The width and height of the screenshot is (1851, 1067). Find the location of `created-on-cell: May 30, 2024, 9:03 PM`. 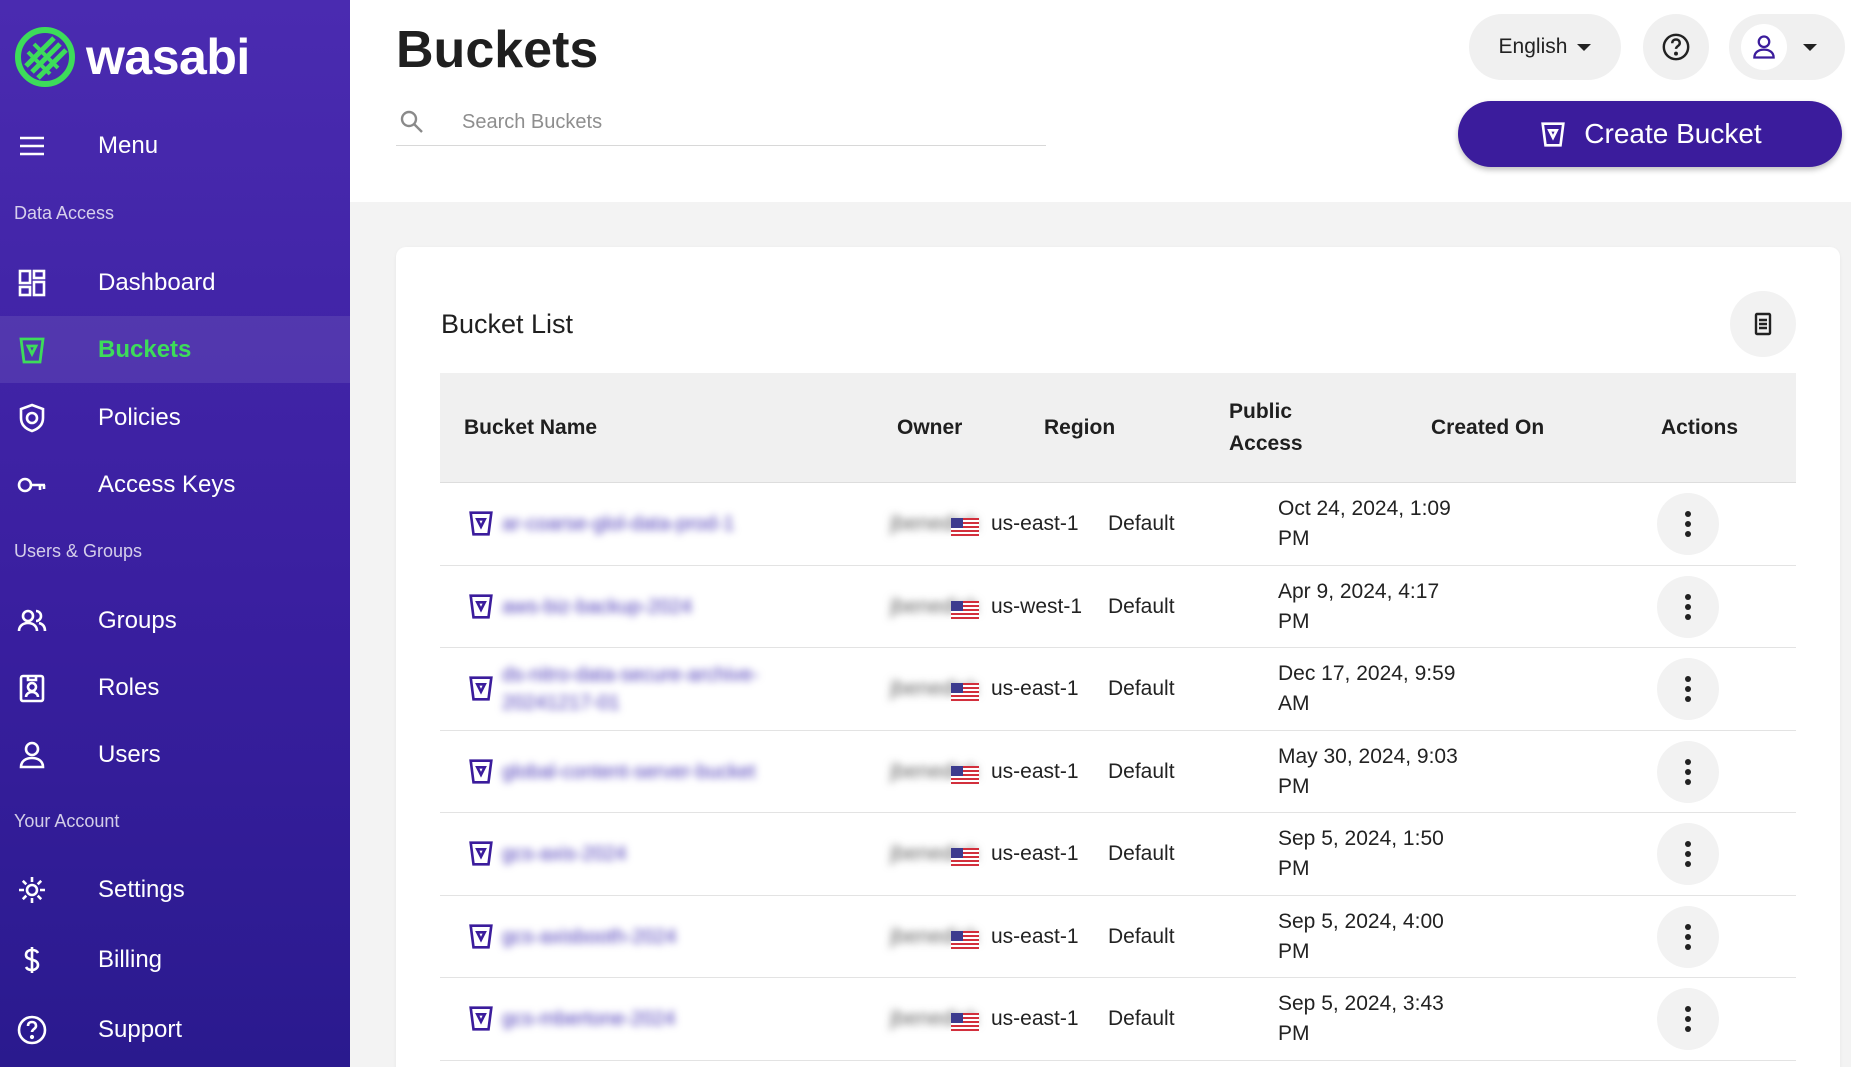

created-on-cell: May 30, 2024, 9:03 PM is located at coordinates (1368, 771).